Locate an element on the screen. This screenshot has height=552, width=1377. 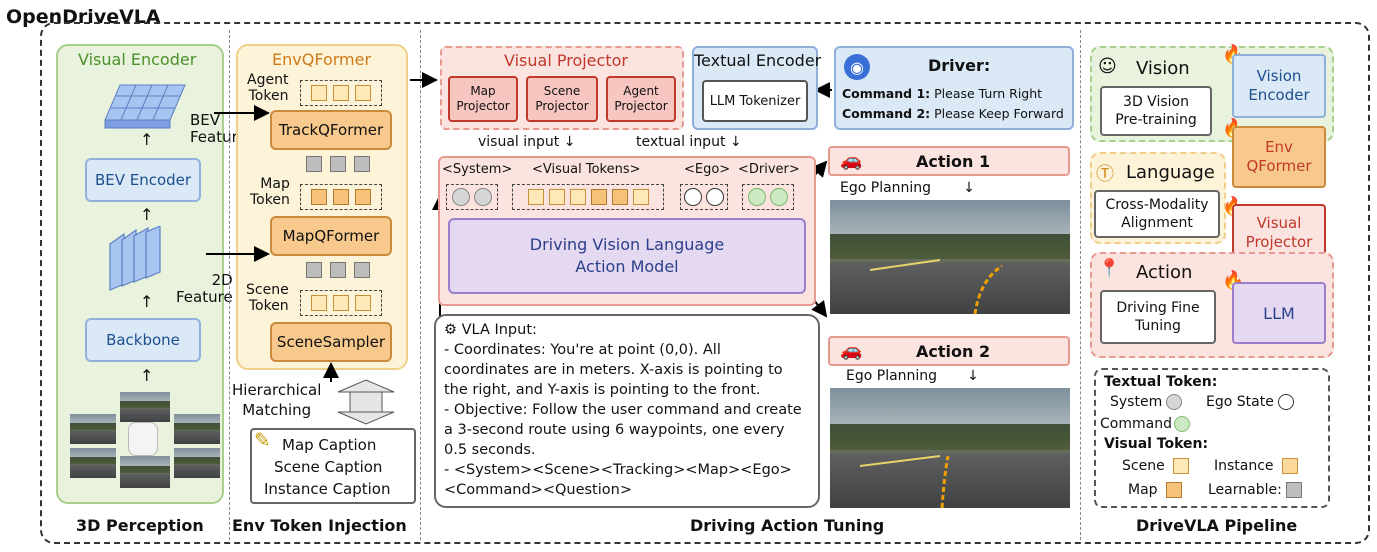
command-1: Command 1: Please Turn Right is located at coordinates (942, 93).